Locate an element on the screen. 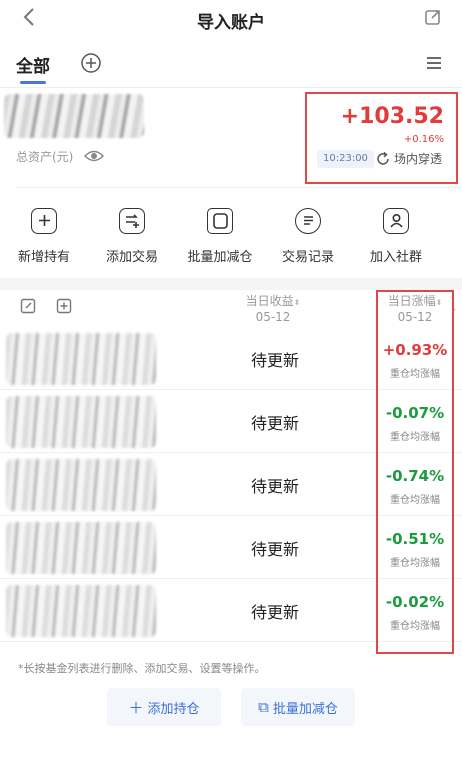  penetrate-label: 场内穿透 is located at coordinates (418, 159).